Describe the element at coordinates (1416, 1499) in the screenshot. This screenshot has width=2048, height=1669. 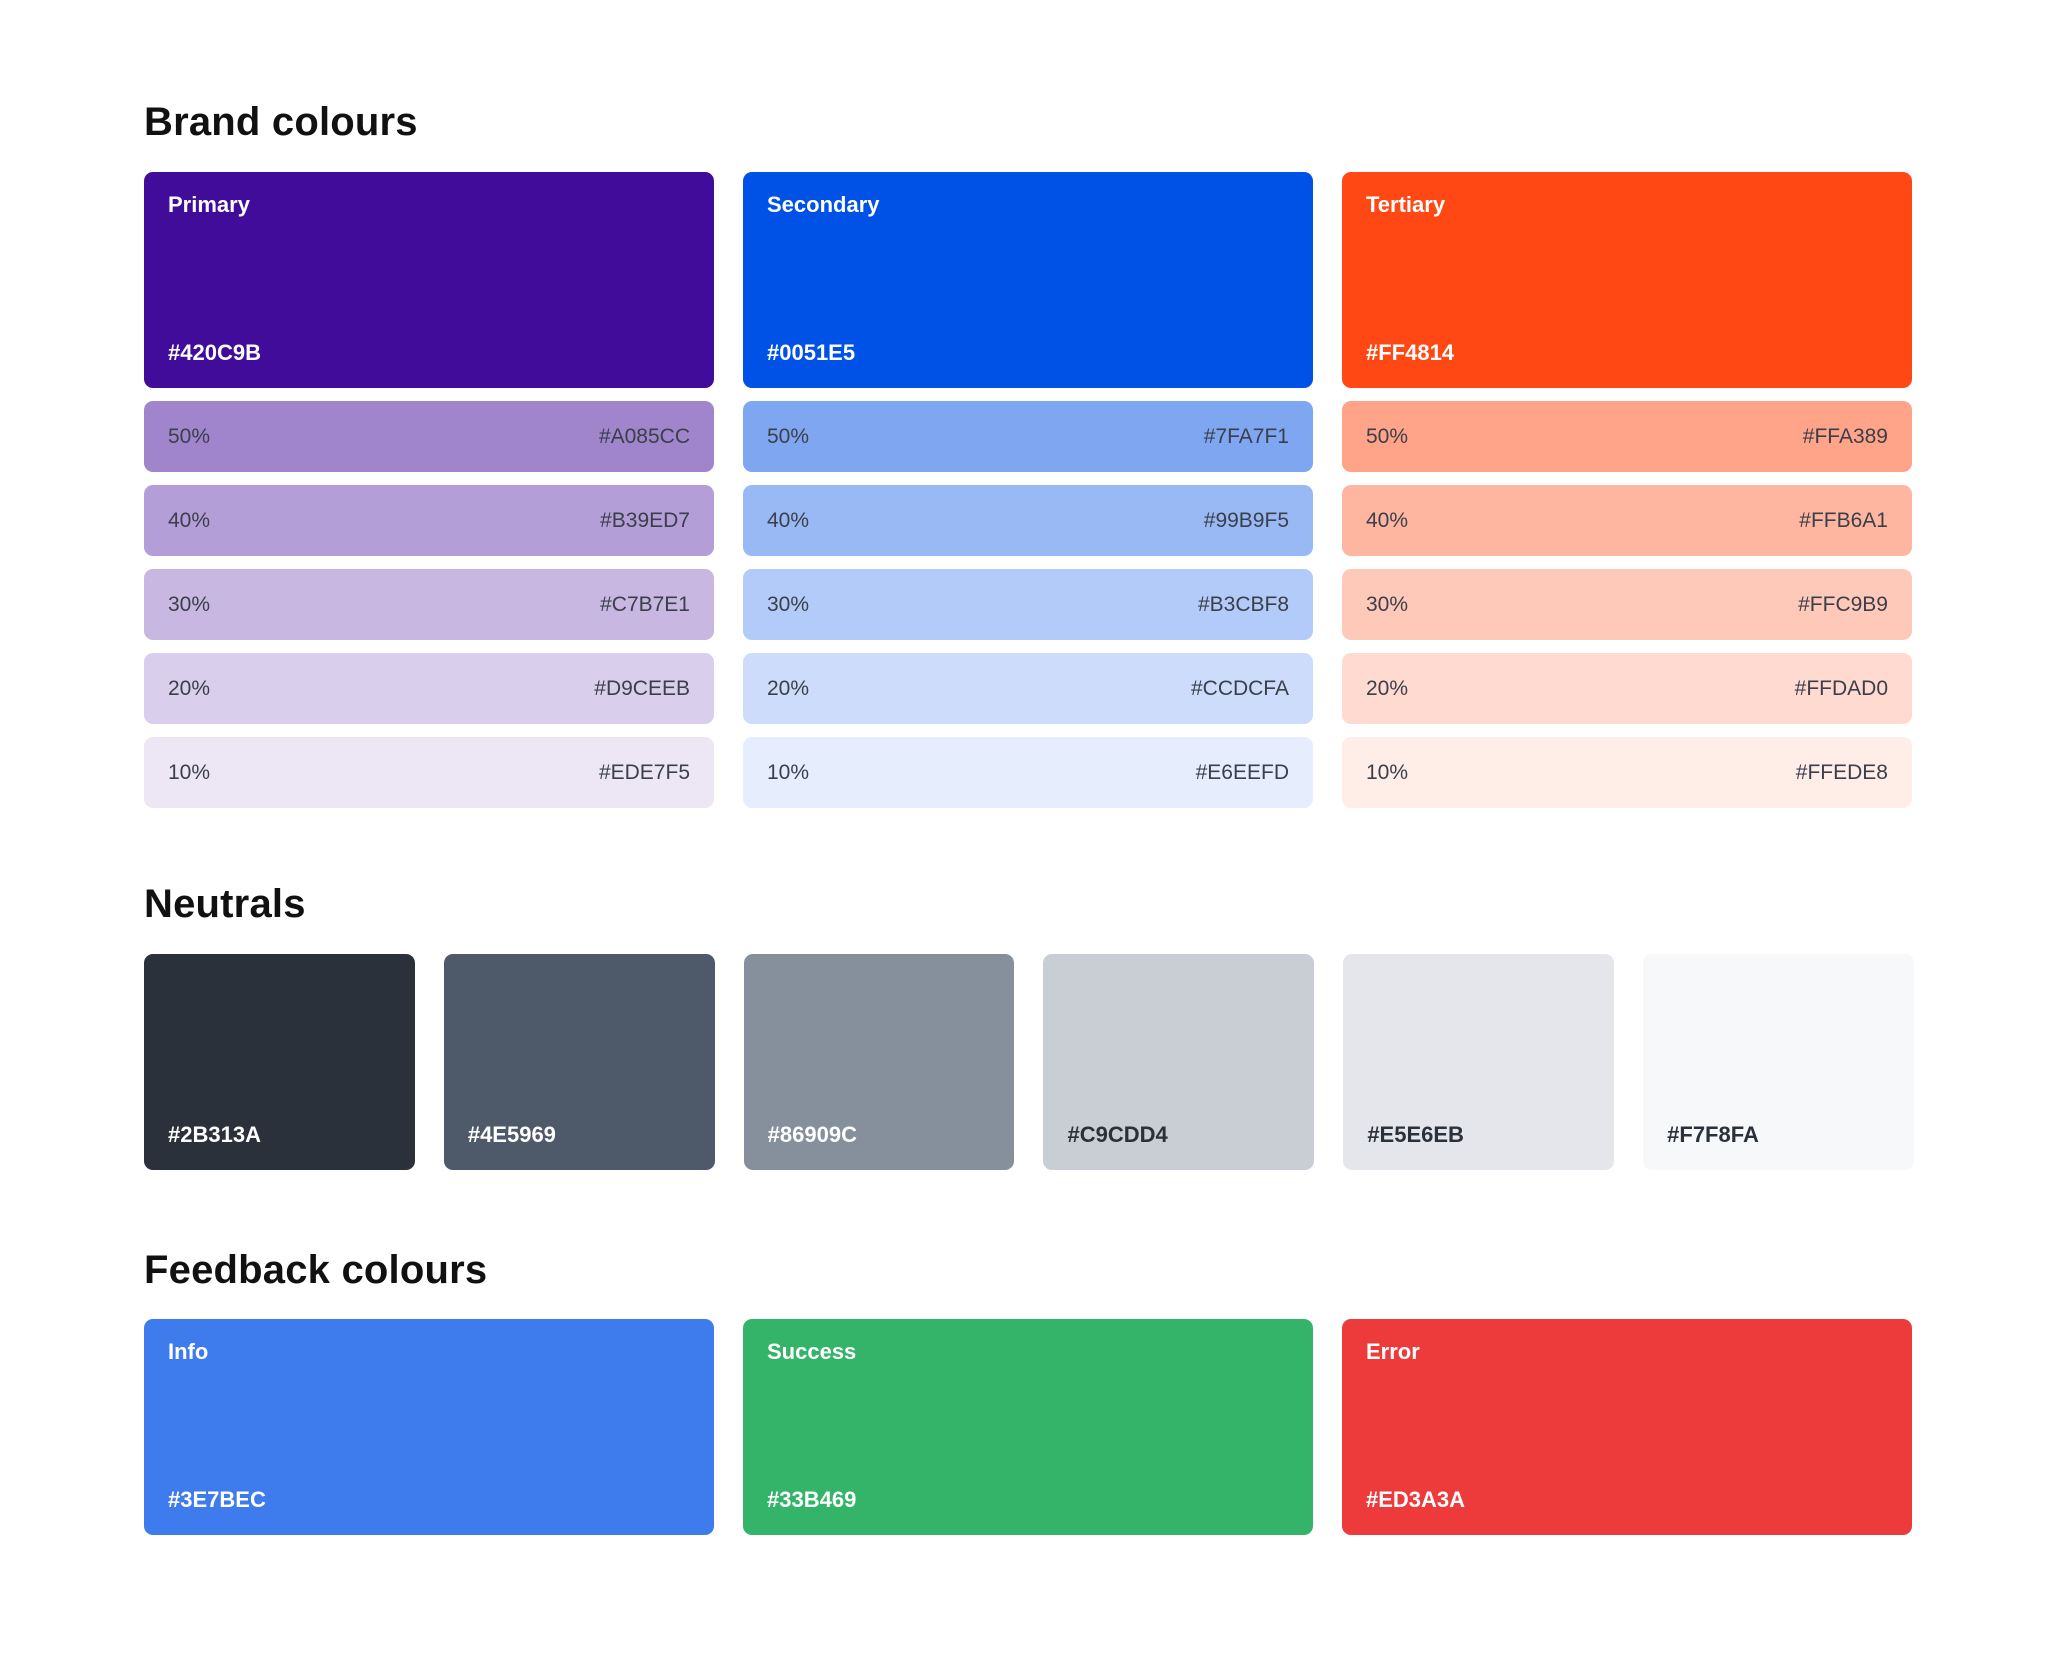
I see `swatch-hex: #ED3A3A` at that location.